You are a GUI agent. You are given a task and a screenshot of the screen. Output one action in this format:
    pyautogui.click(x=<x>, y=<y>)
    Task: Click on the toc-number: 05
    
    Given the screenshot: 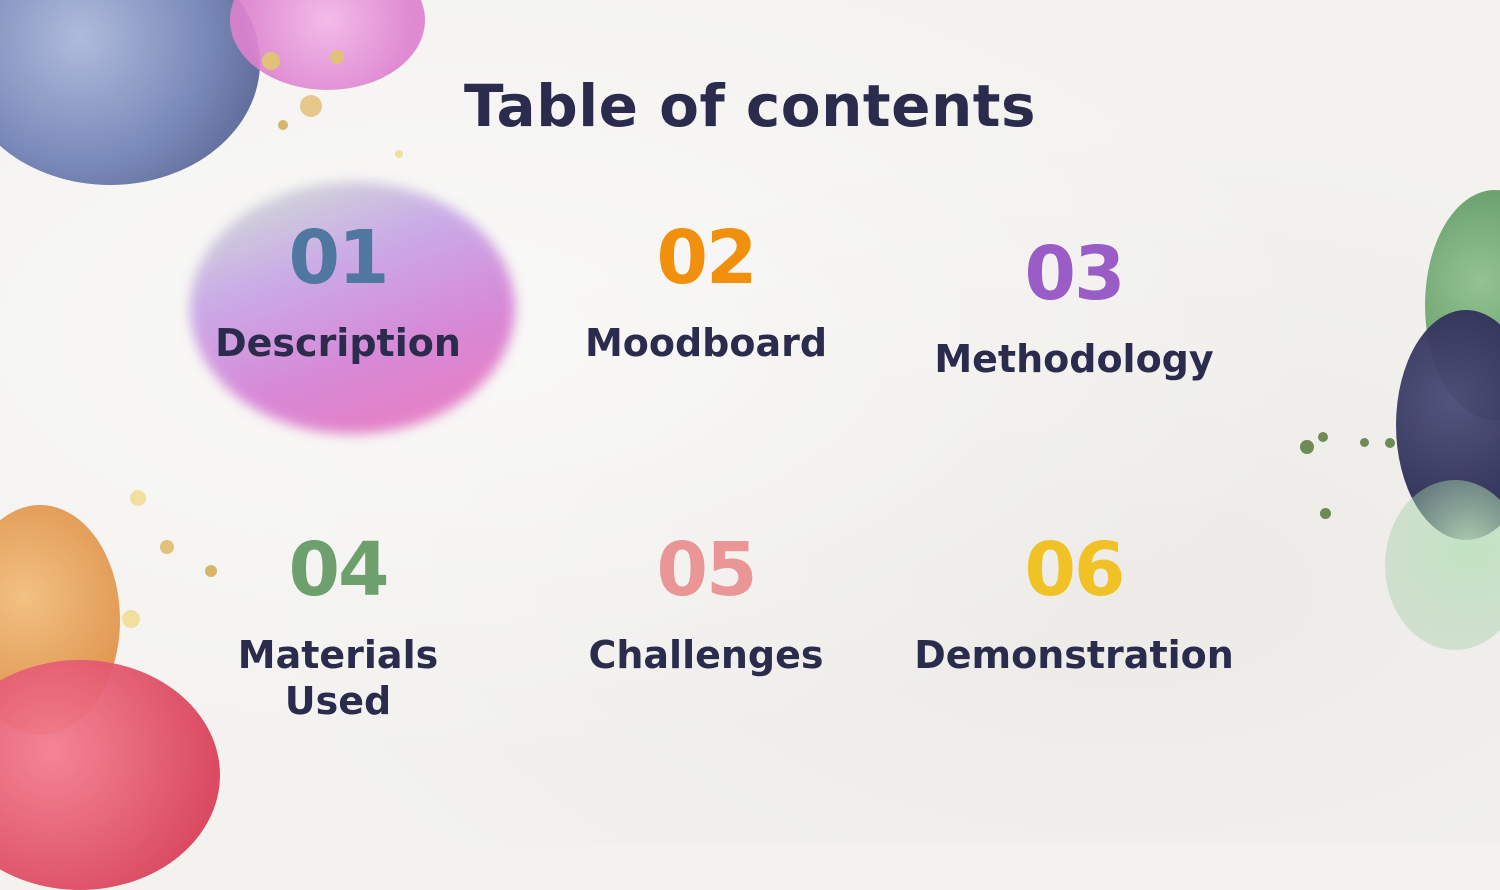 What is the action you would take?
    pyautogui.click(x=707, y=570)
    